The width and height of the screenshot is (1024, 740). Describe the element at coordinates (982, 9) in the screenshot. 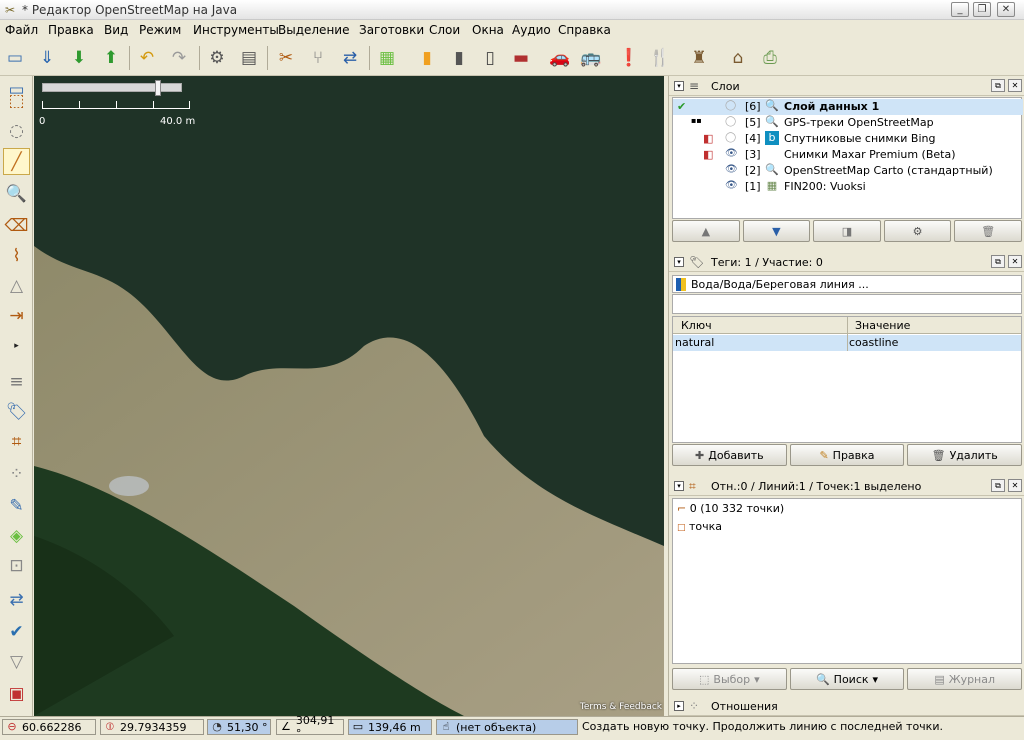

I see `restore-icon: ❐` at that location.